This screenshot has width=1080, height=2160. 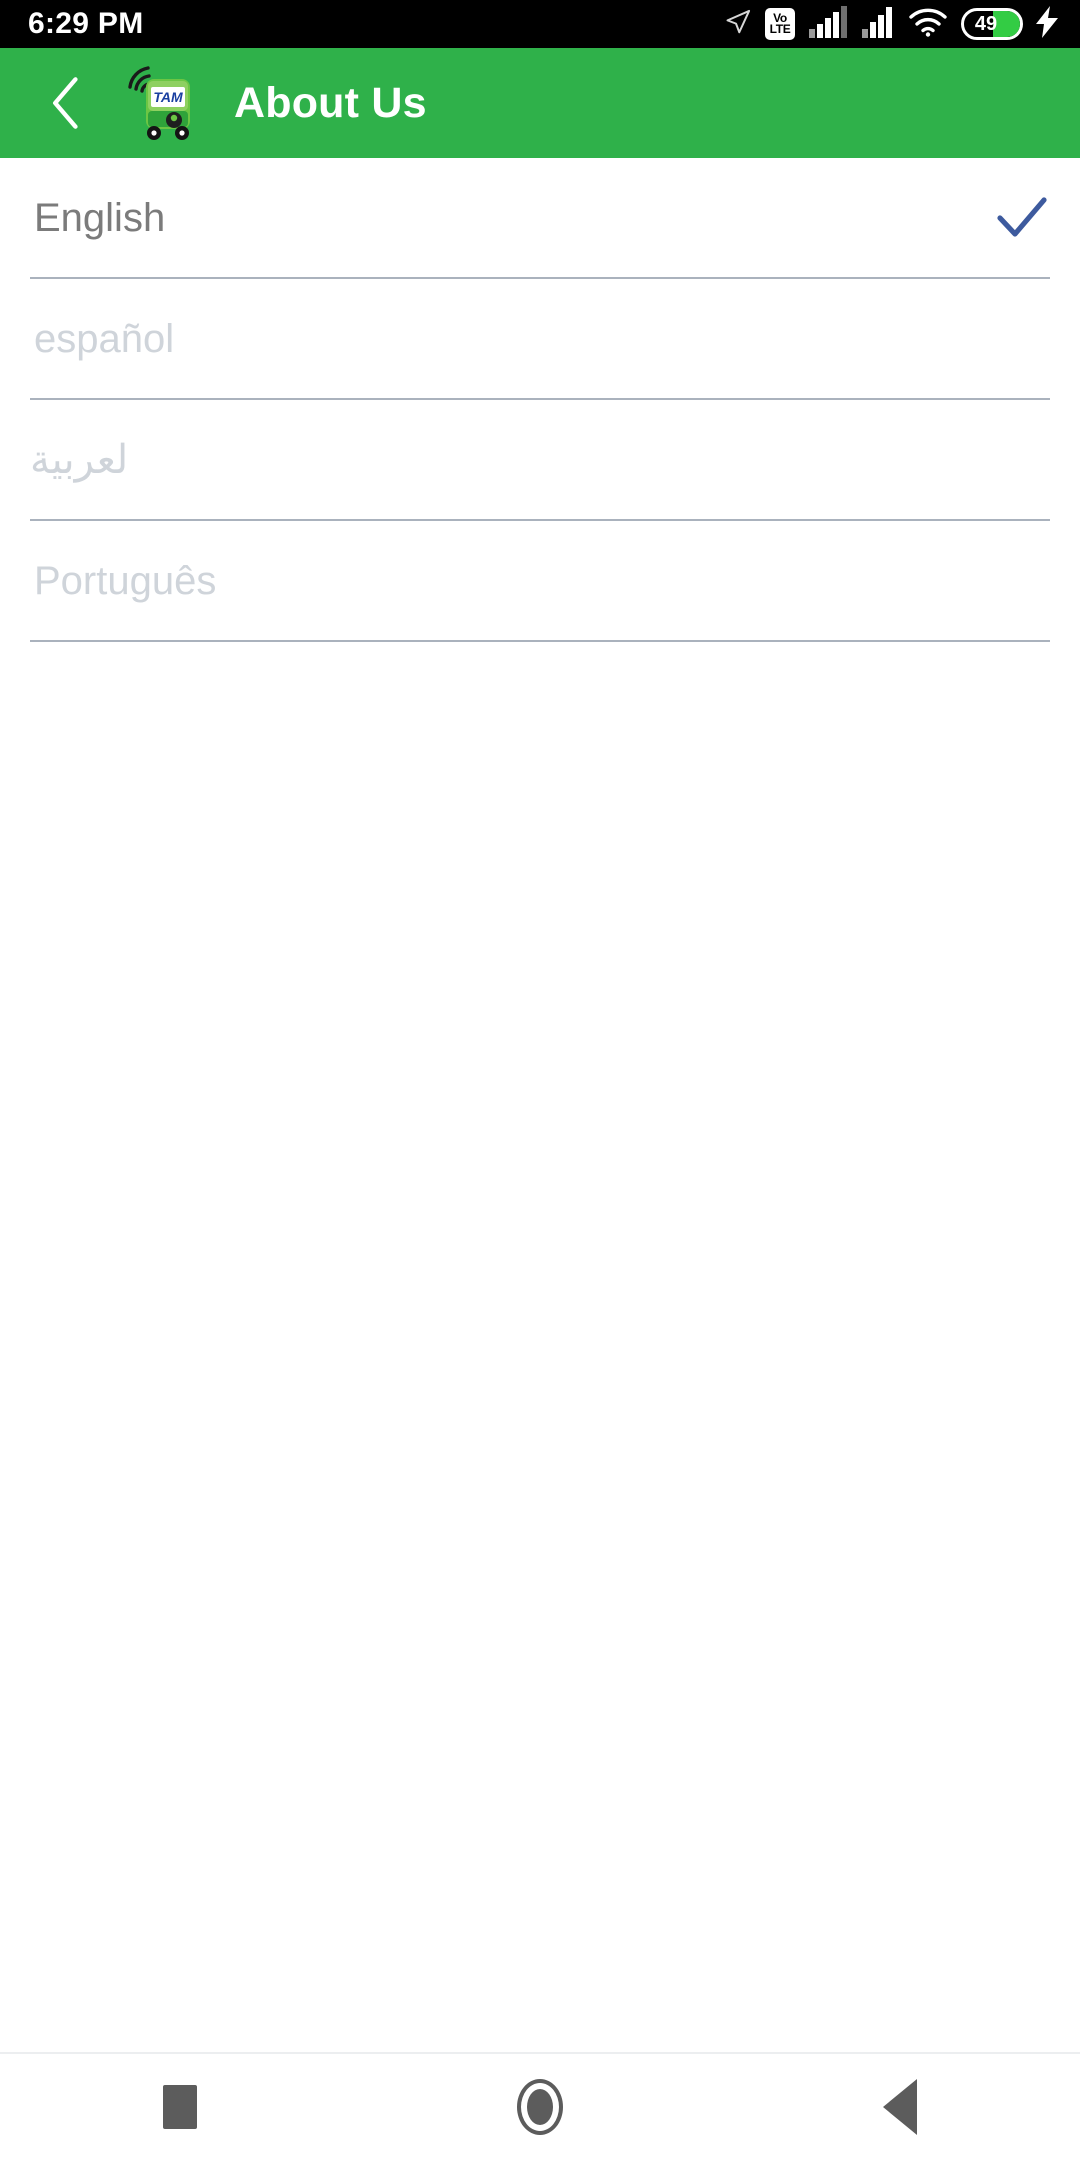 What do you see at coordinates (540, 218) in the screenshot?
I see `language-row-english: English` at bounding box center [540, 218].